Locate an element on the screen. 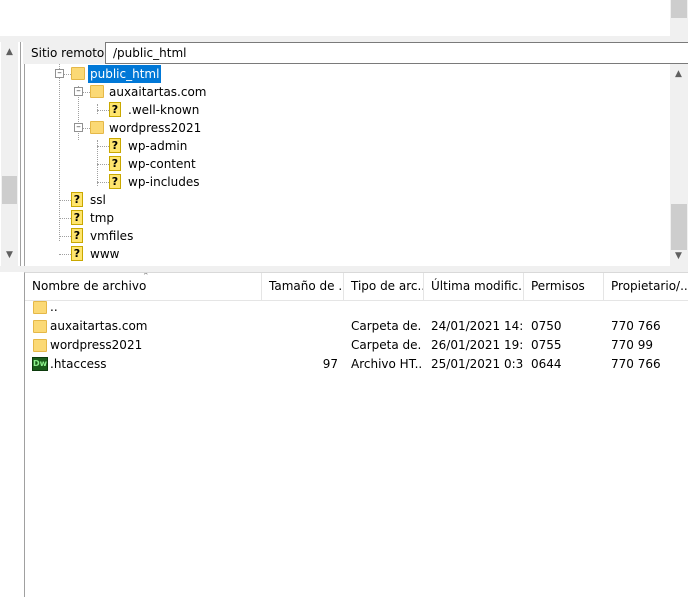 The image size is (688, 597). tree-node-label: .well-known is located at coordinates (163, 110).